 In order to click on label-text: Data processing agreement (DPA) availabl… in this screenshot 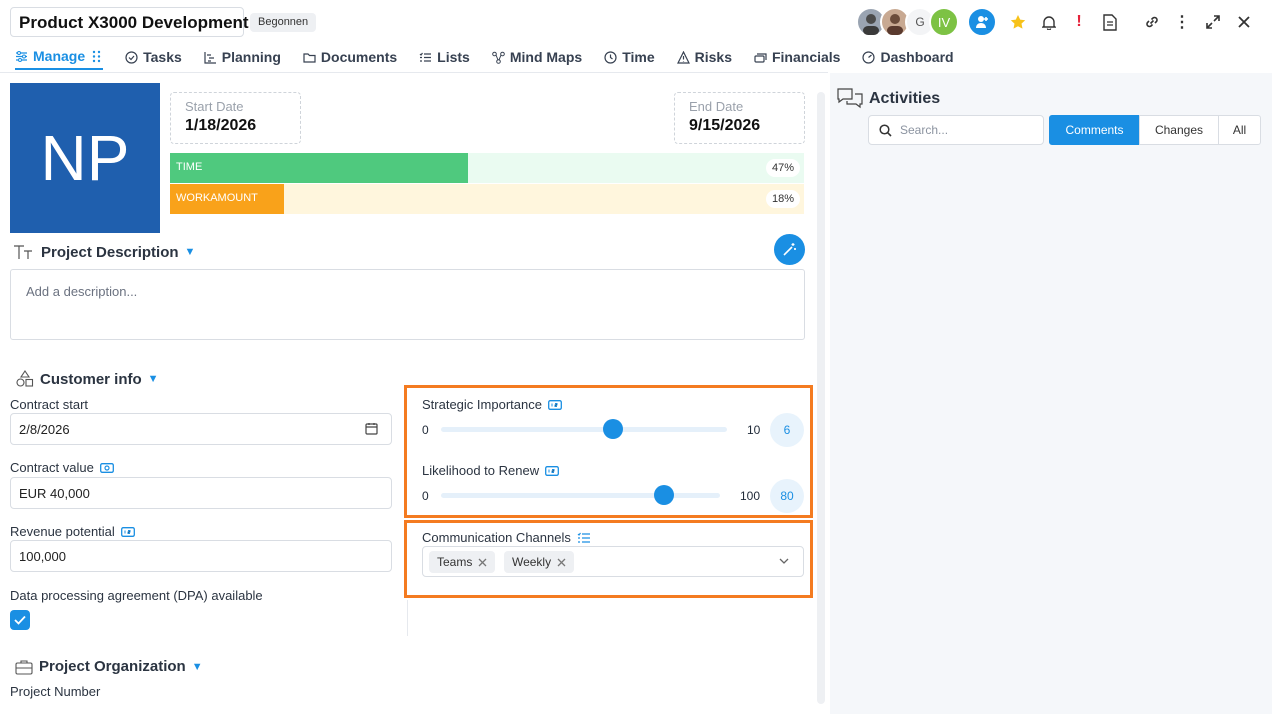, I will do `click(136, 595)`.